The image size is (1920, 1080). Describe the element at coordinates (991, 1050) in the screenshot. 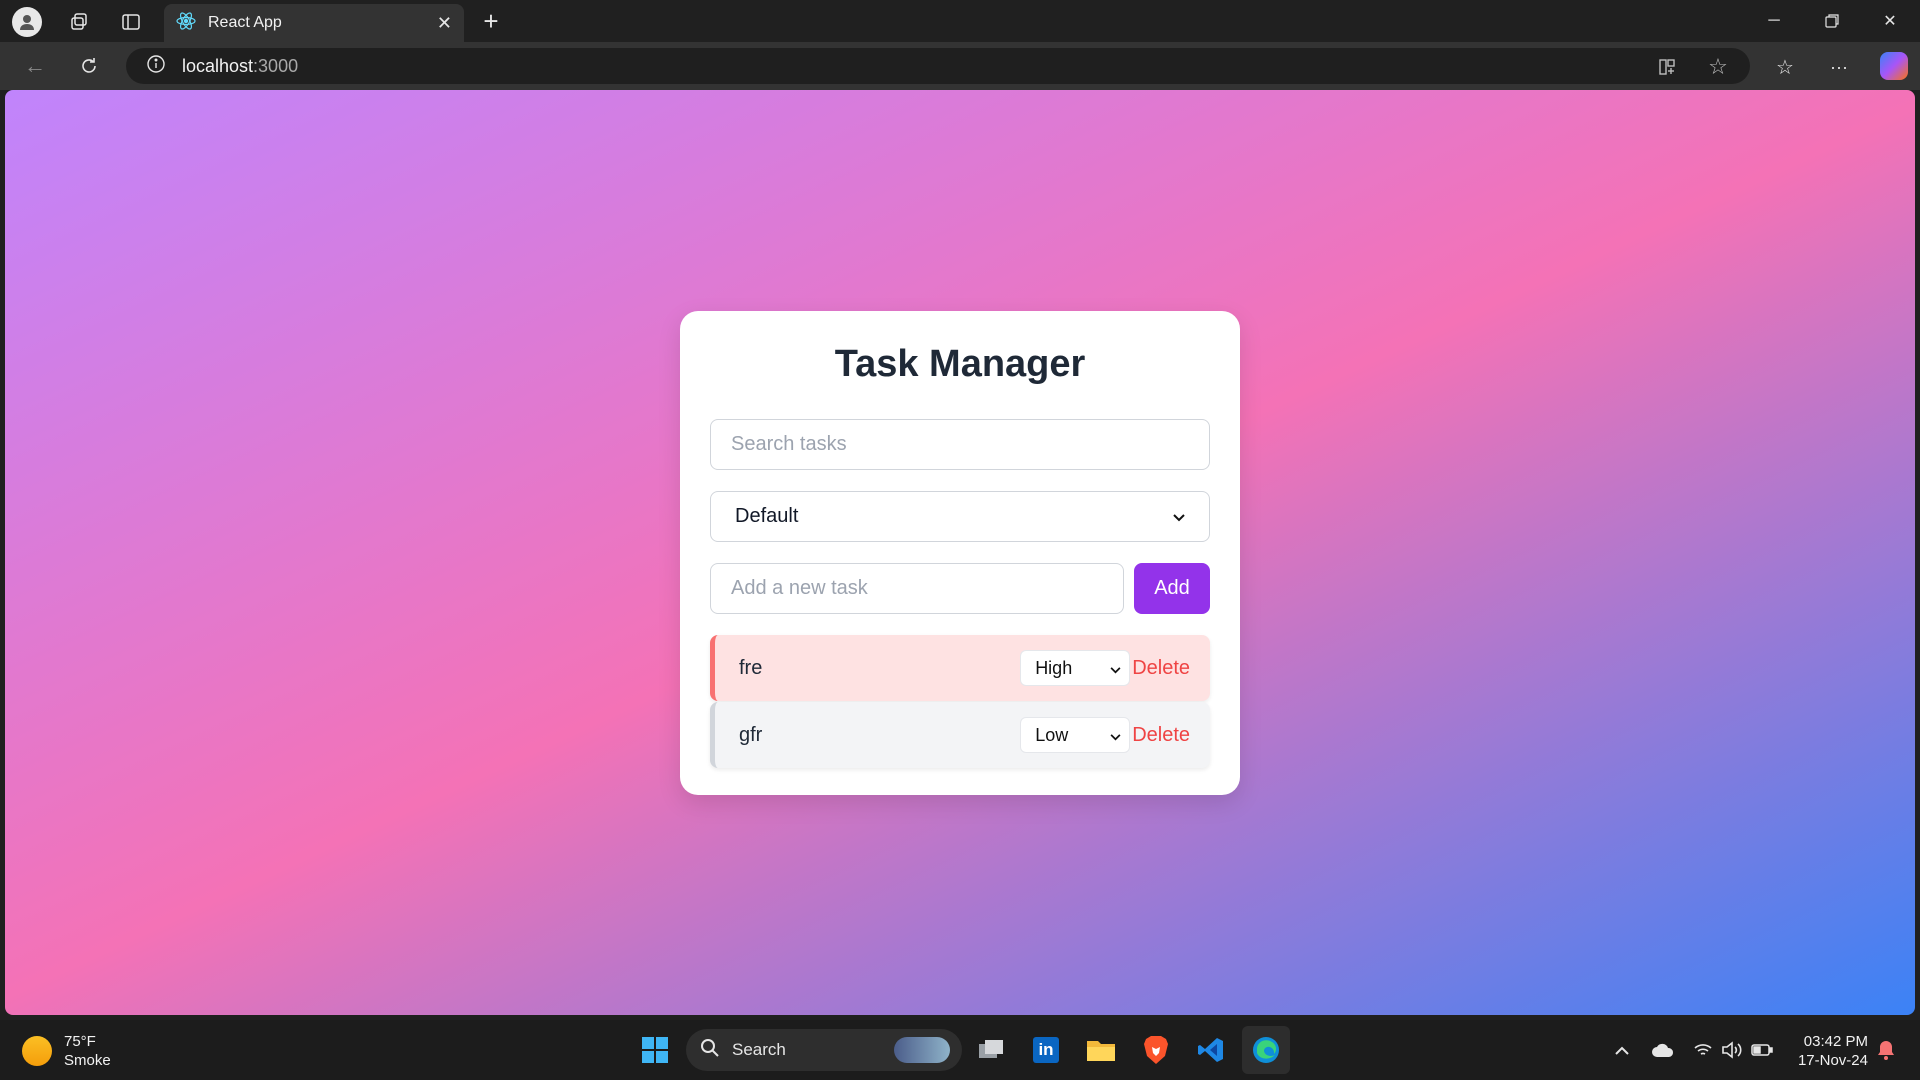

I see `task-view-icon` at that location.